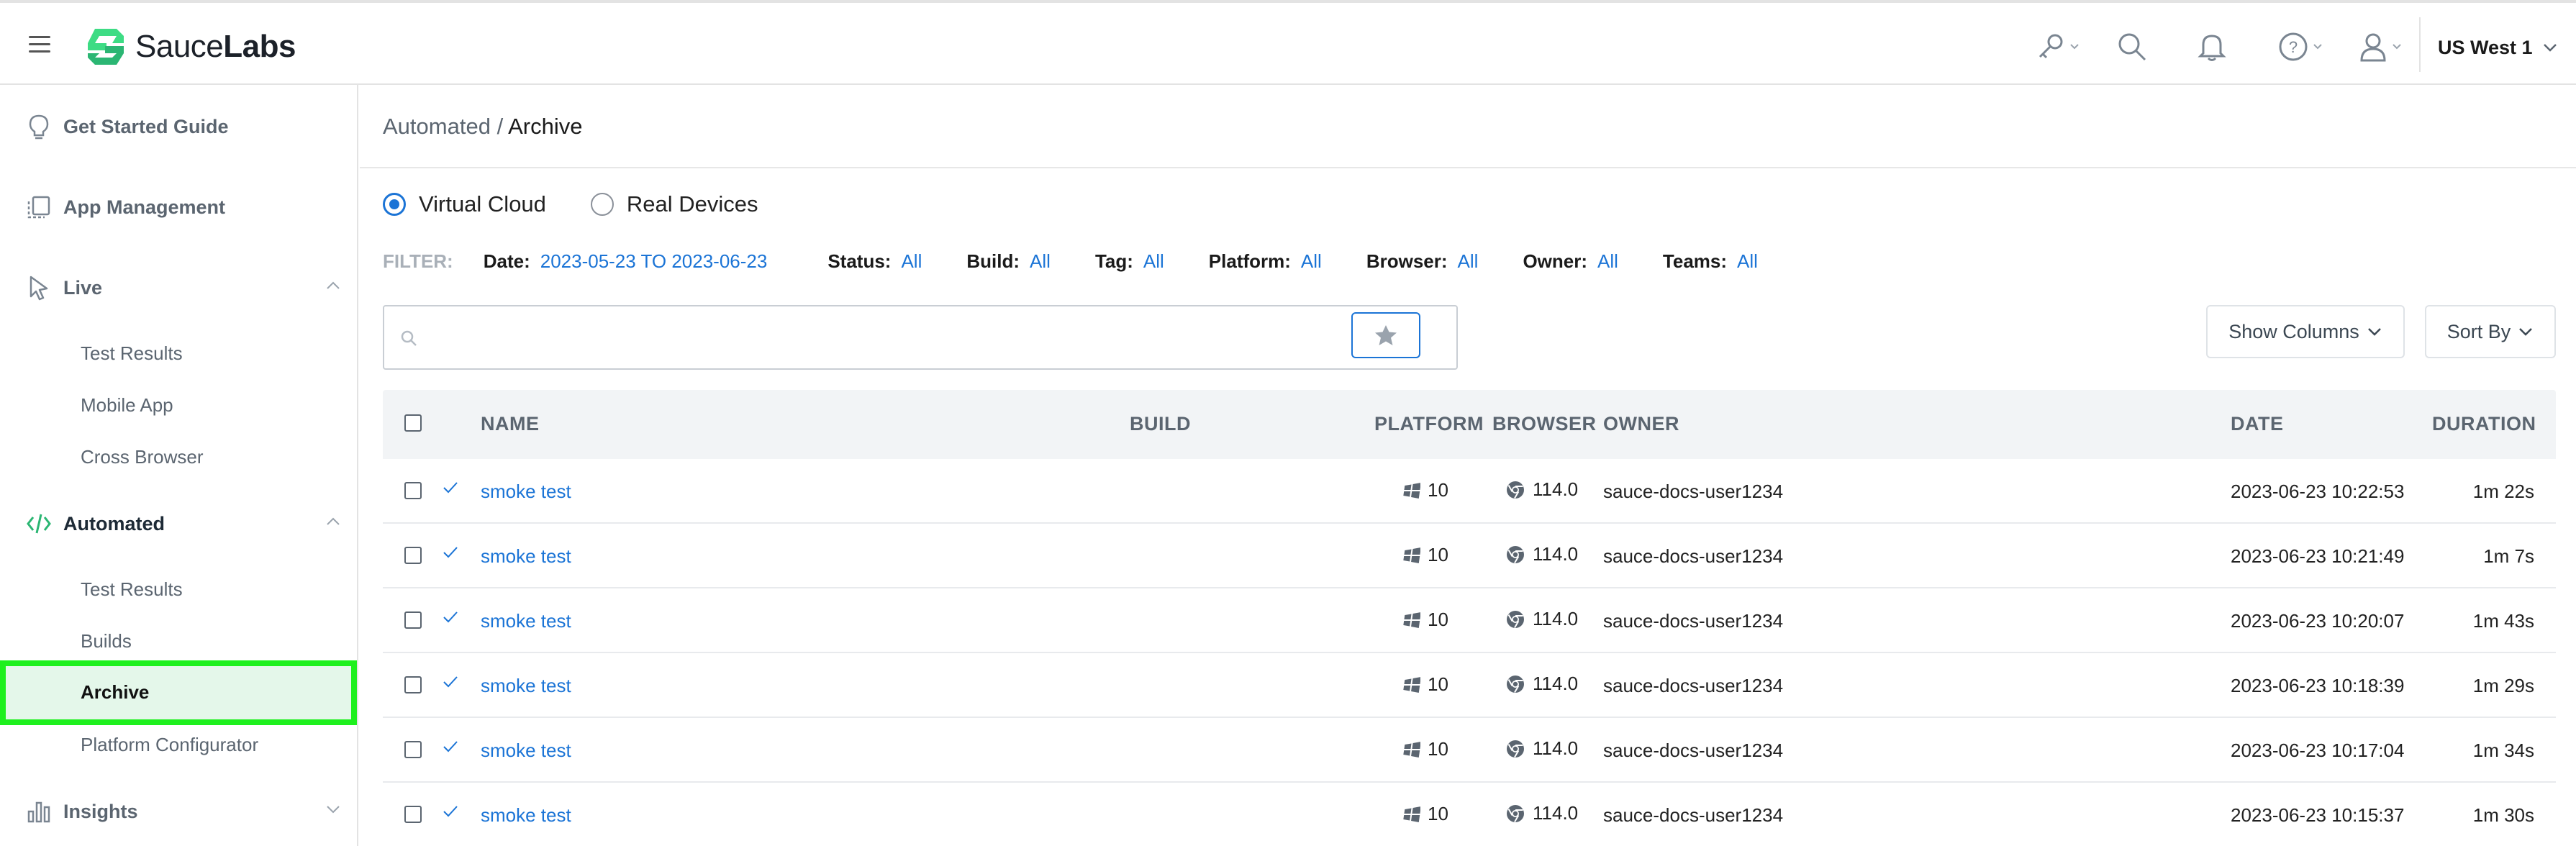 Image resolution: width=2576 pixels, height=846 pixels. I want to click on filter-label: FILTER:, so click(418, 261).